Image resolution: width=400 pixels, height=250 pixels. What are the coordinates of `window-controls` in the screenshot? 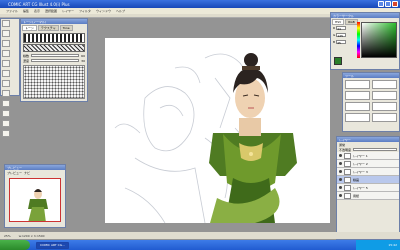 It's located at (388, 4).